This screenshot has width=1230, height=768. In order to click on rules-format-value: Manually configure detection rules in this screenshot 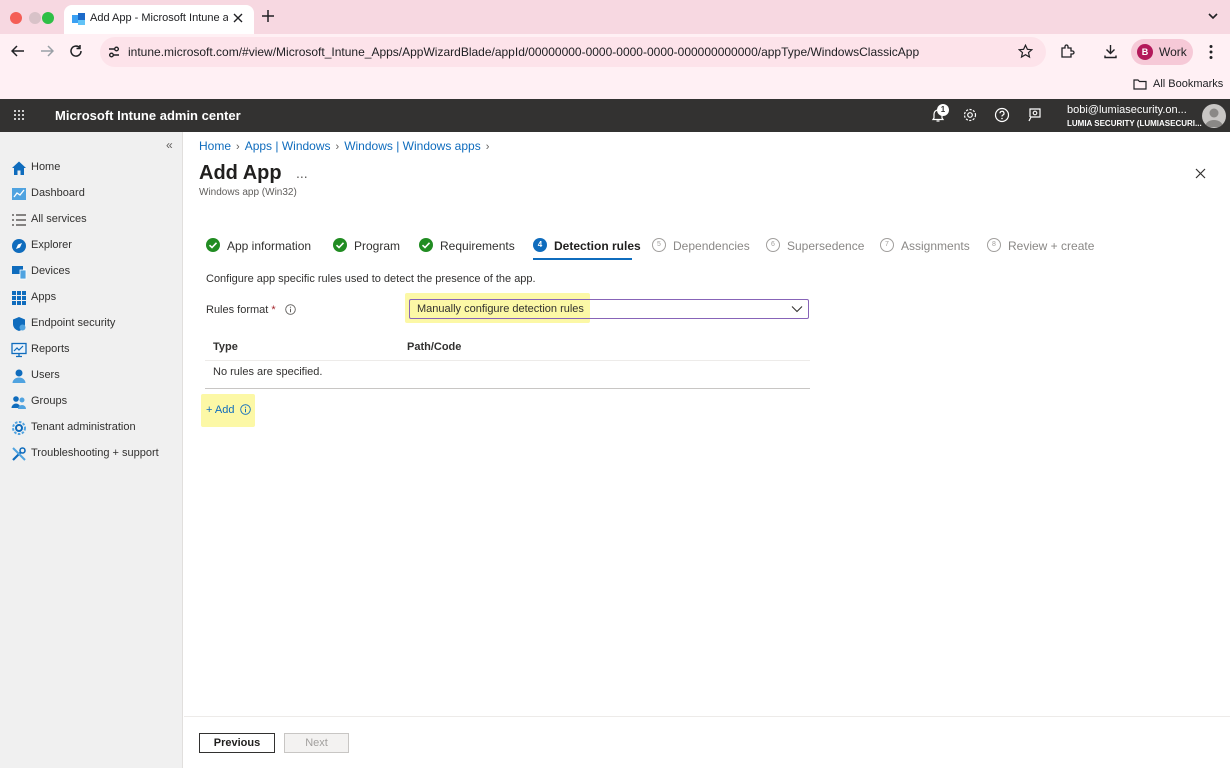, I will do `click(500, 309)`.